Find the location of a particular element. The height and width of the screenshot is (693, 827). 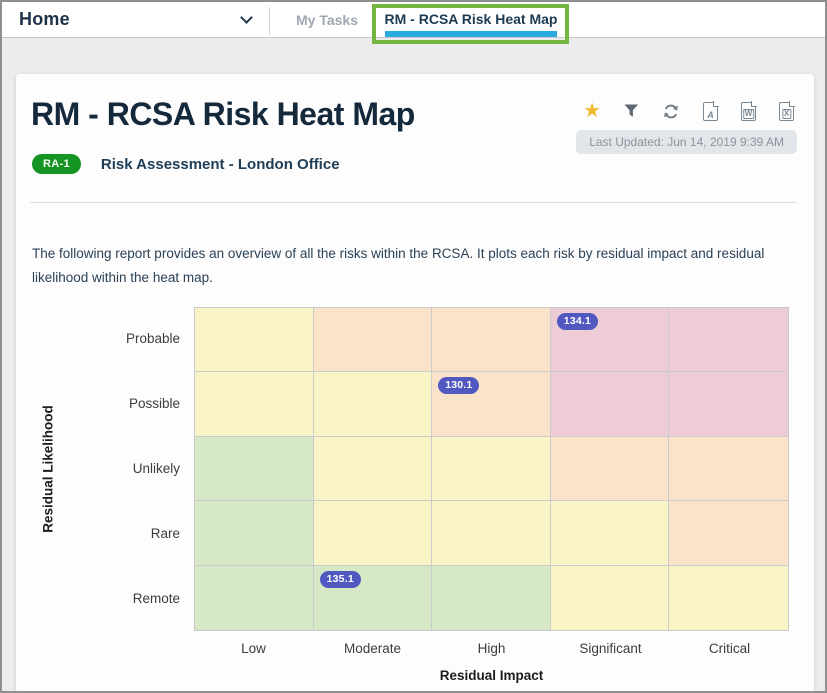

heatmap-cell-probable-moderate is located at coordinates (373, 340).